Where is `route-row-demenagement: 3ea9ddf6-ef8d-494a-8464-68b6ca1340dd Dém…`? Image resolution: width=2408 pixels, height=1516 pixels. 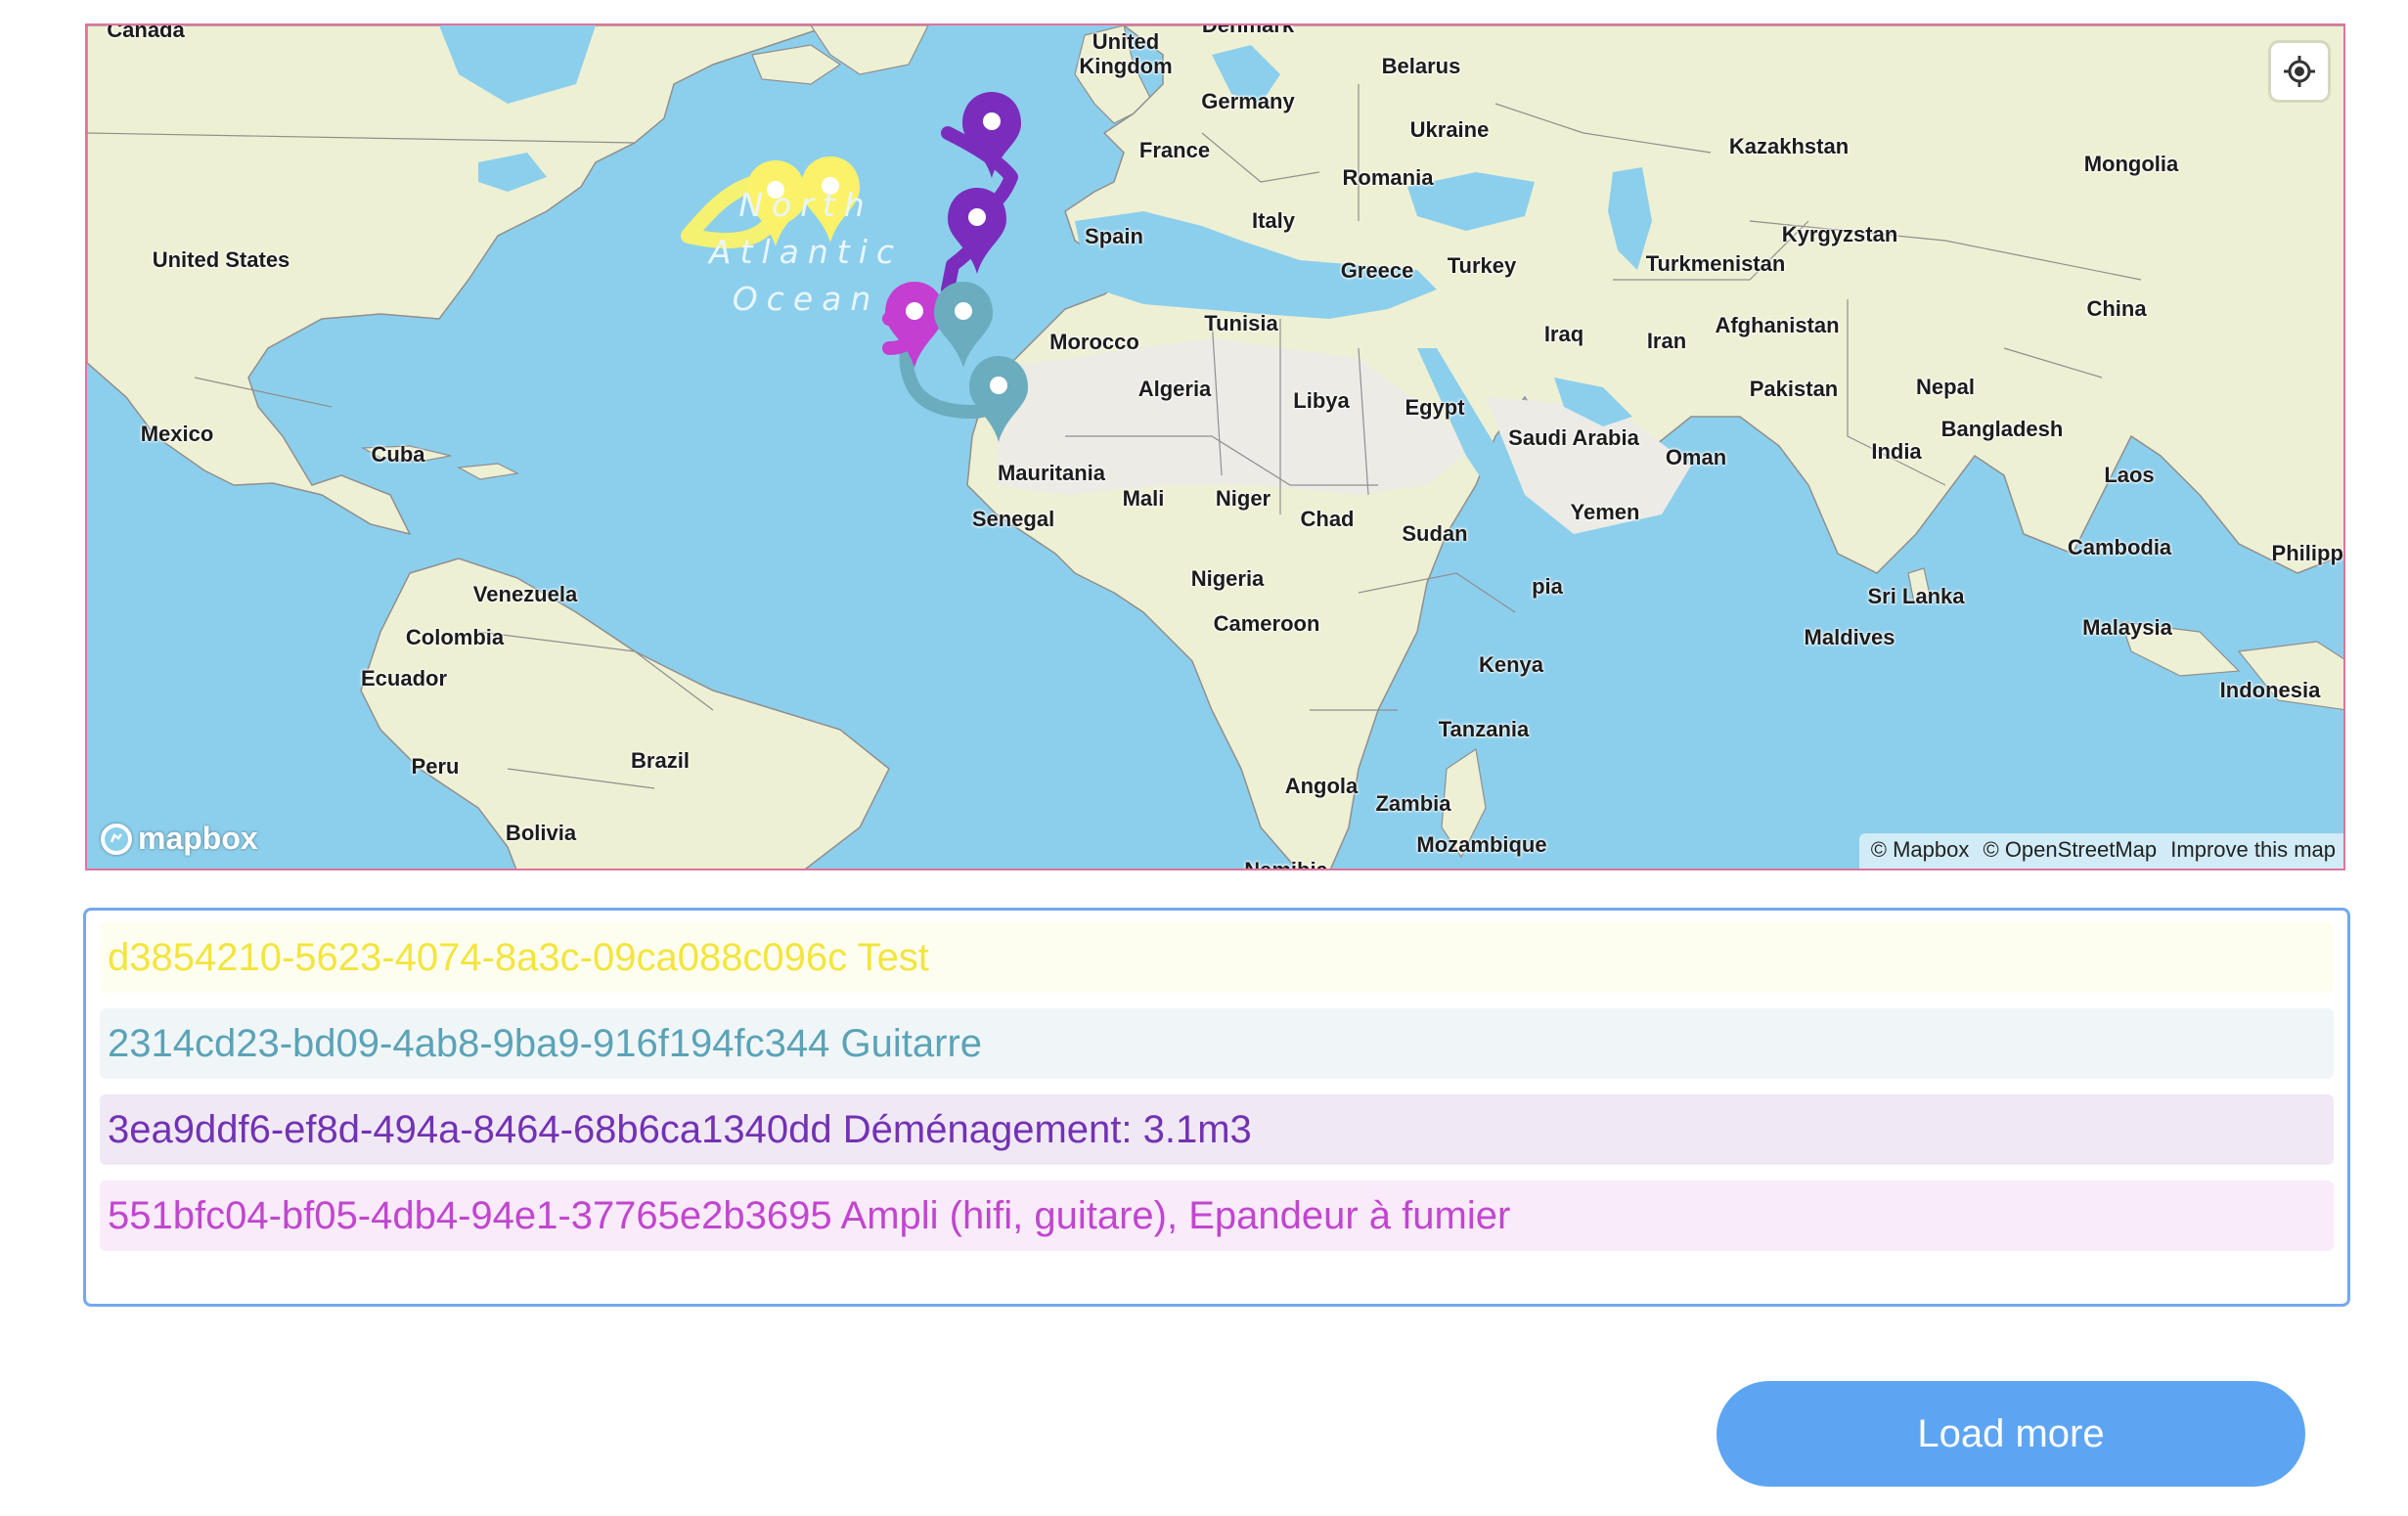 route-row-demenagement: 3ea9ddf6-ef8d-494a-8464-68b6ca1340dd Dém… is located at coordinates (1217, 1129).